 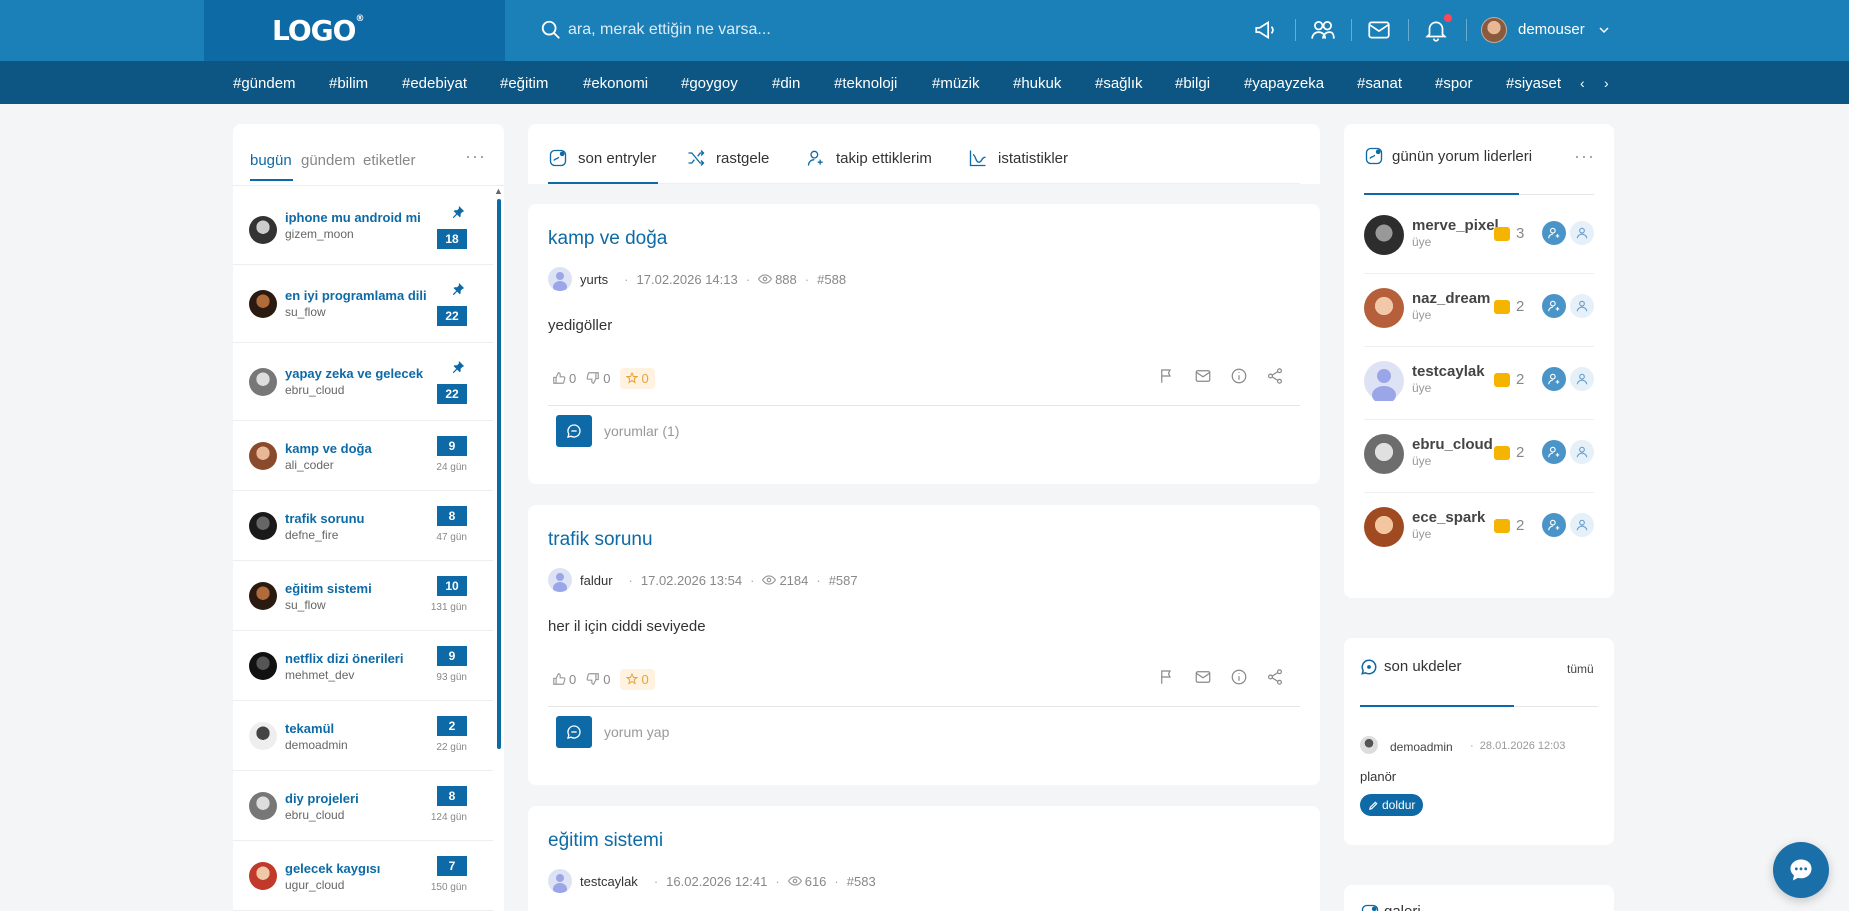 I want to click on tag-link: #din, so click(x=786, y=83).